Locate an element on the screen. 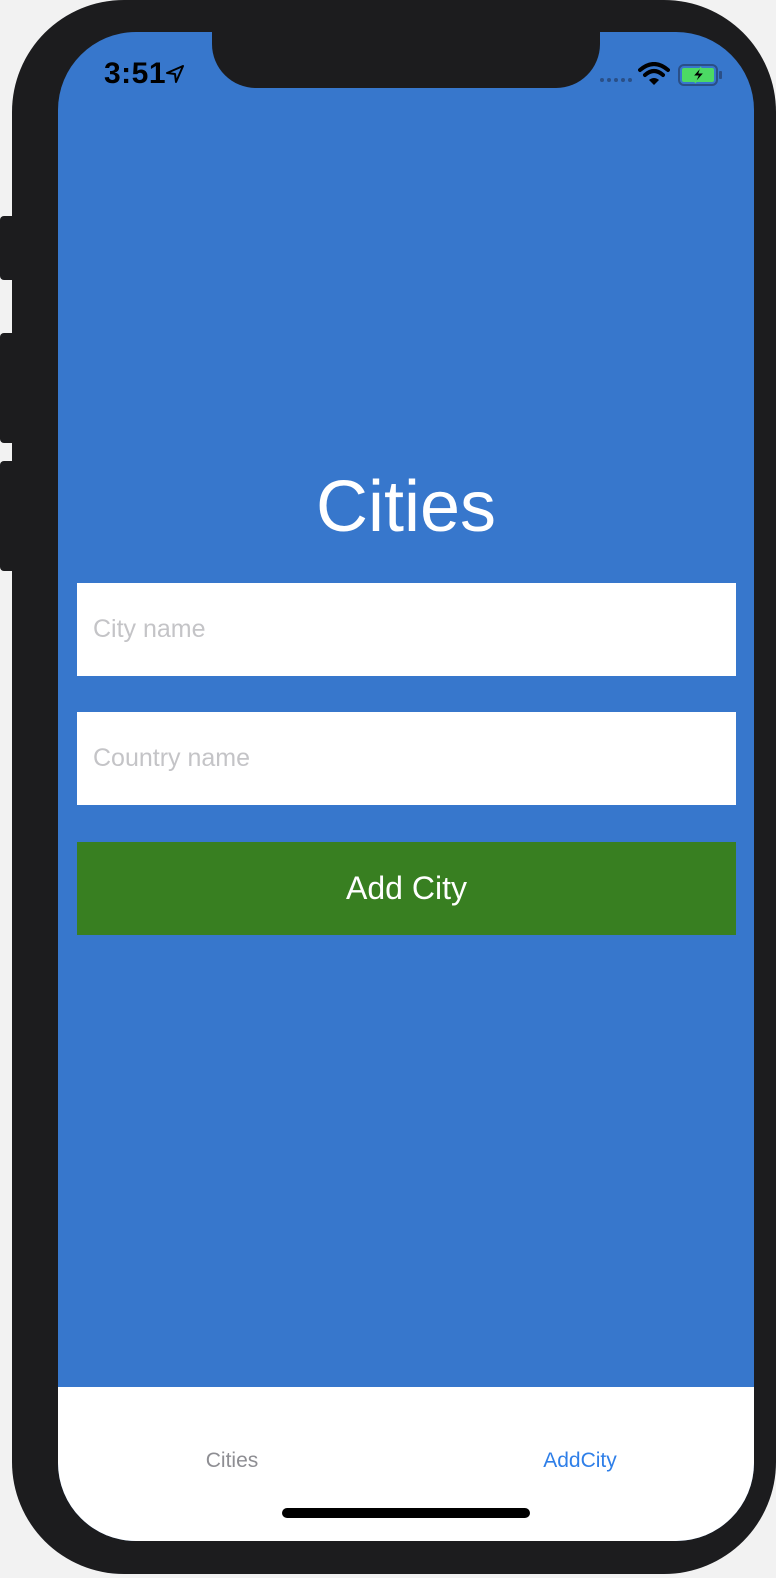  home-indicator is located at coordinates (406, 1513).